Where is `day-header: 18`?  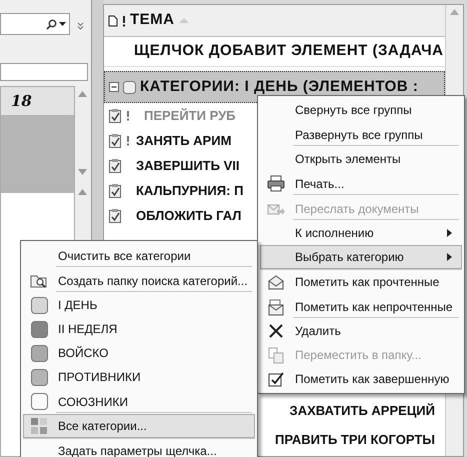 day-header: 18 is located at coordinates (37, 101).